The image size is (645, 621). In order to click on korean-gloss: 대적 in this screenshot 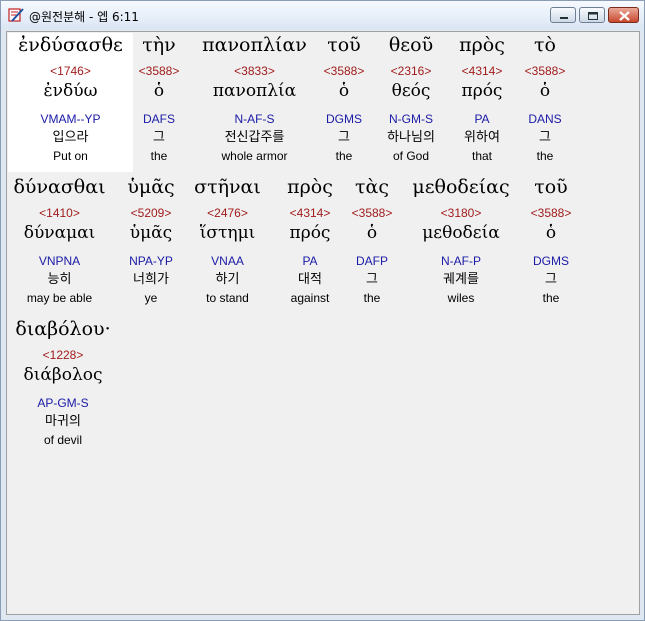, I will do `click(310, 279)`.